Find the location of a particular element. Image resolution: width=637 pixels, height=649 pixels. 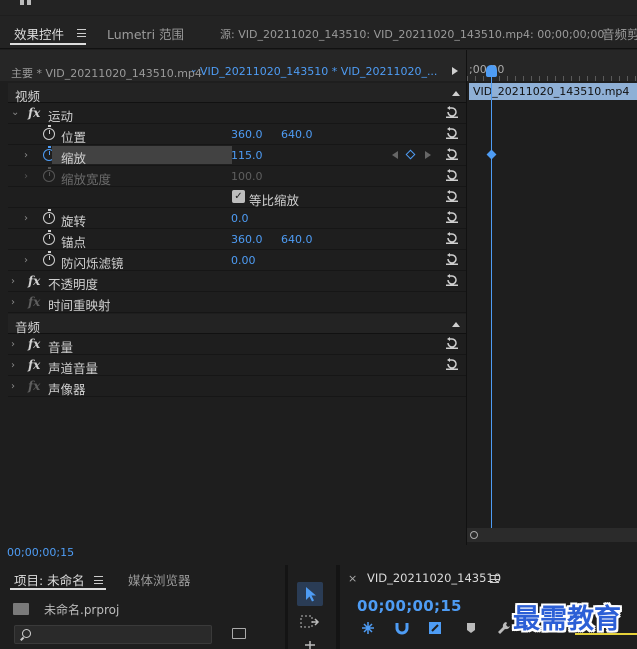

watermark-logo: 最需教育 is located at coordinates (567, 619).